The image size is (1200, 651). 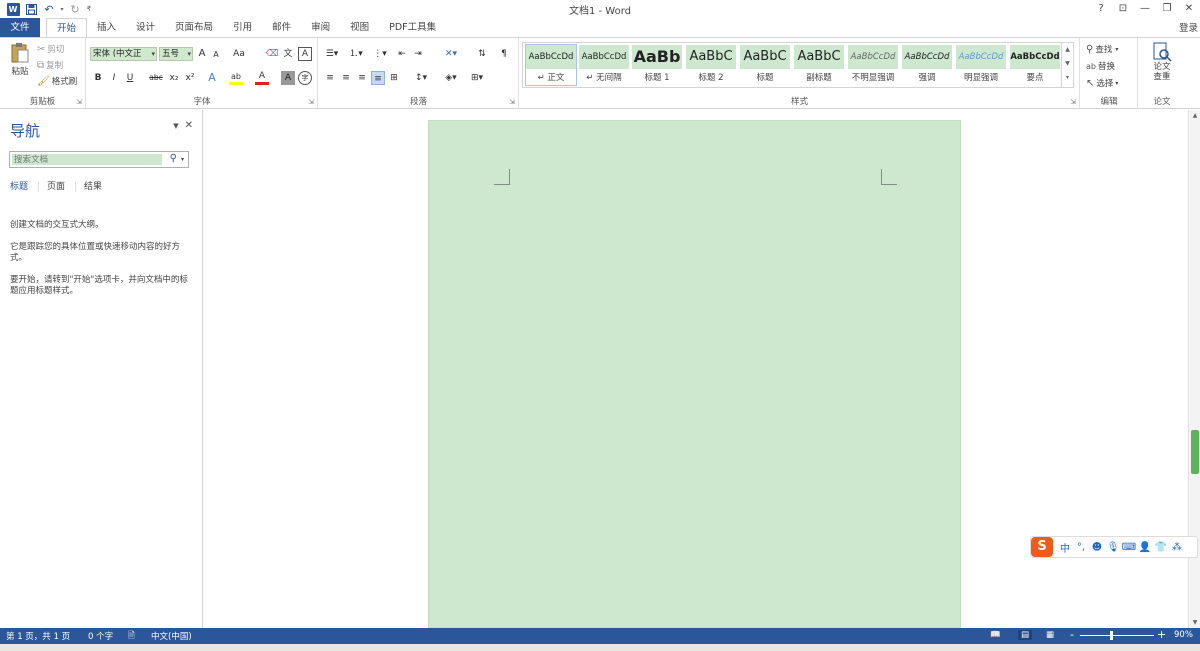 I want to click on align-right-icon: ≡, so click(x=362, y=78).